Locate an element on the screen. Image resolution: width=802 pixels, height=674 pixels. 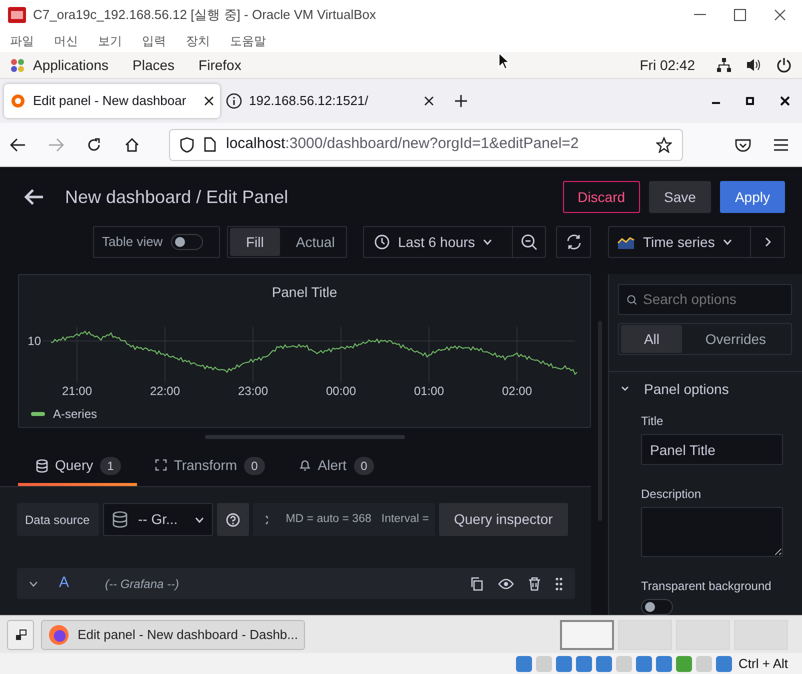
clock: Fri 02:42 is located at coordinates (667, 65).